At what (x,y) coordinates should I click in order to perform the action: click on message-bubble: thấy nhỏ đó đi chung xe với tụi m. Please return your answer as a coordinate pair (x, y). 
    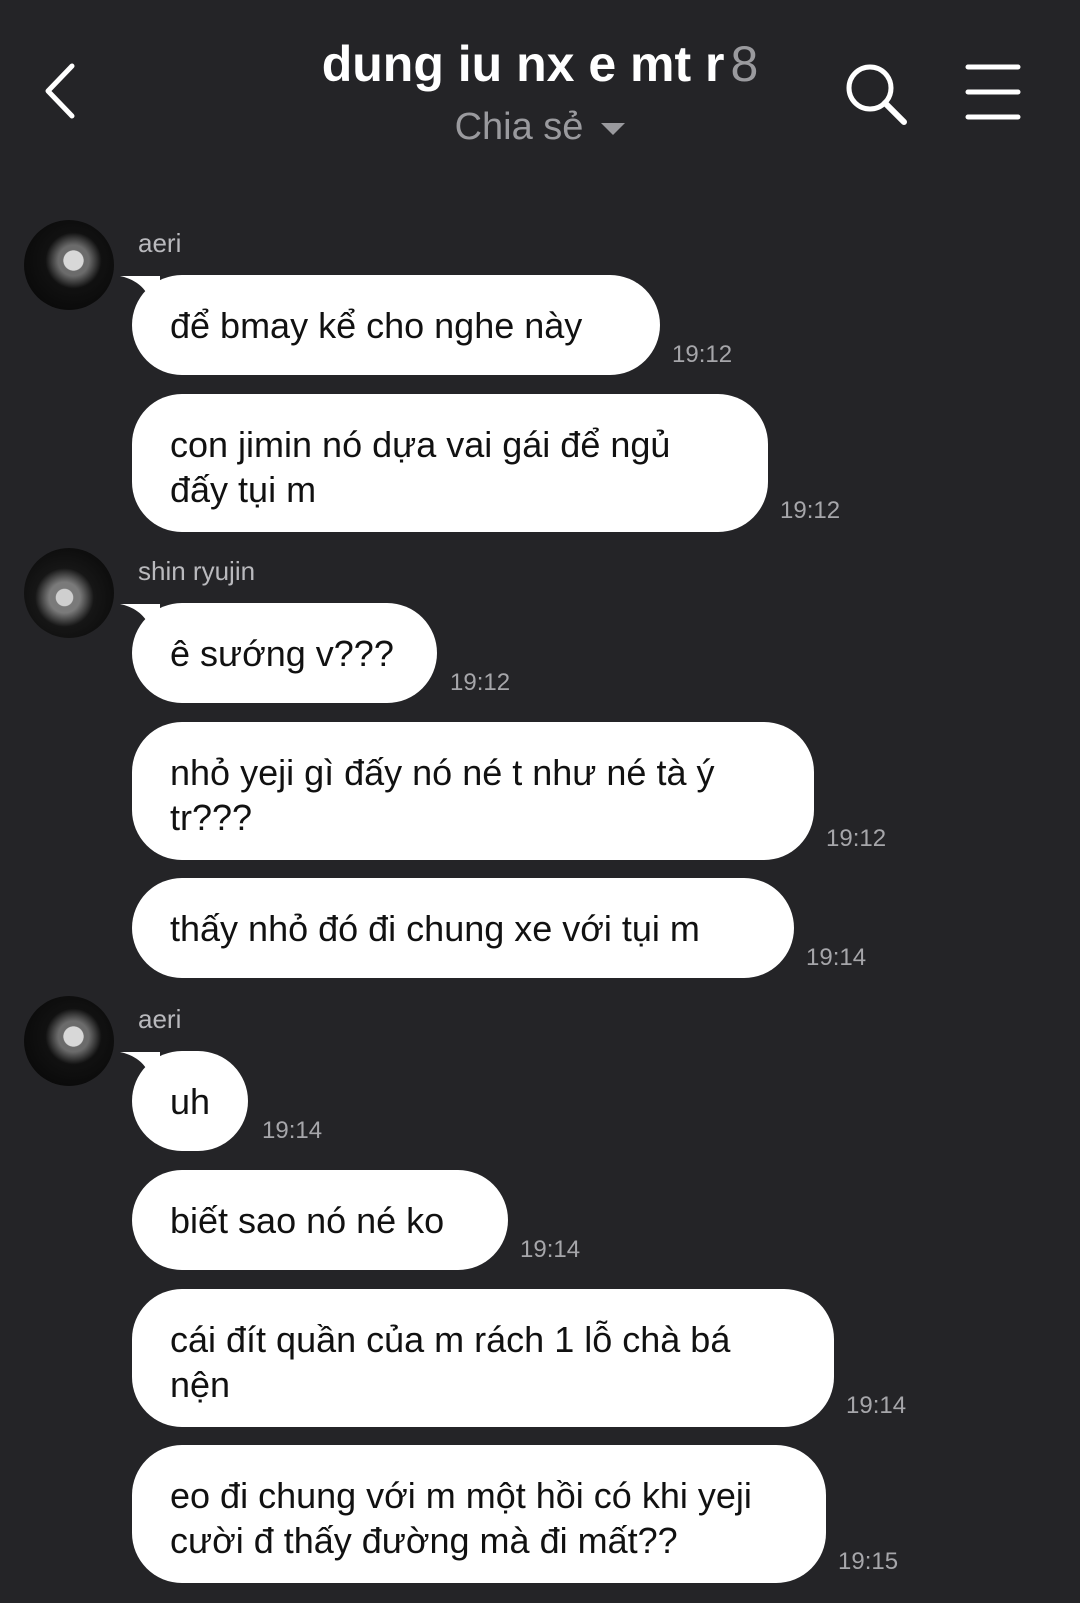
    Looking at the image, I should click on (463, 928).